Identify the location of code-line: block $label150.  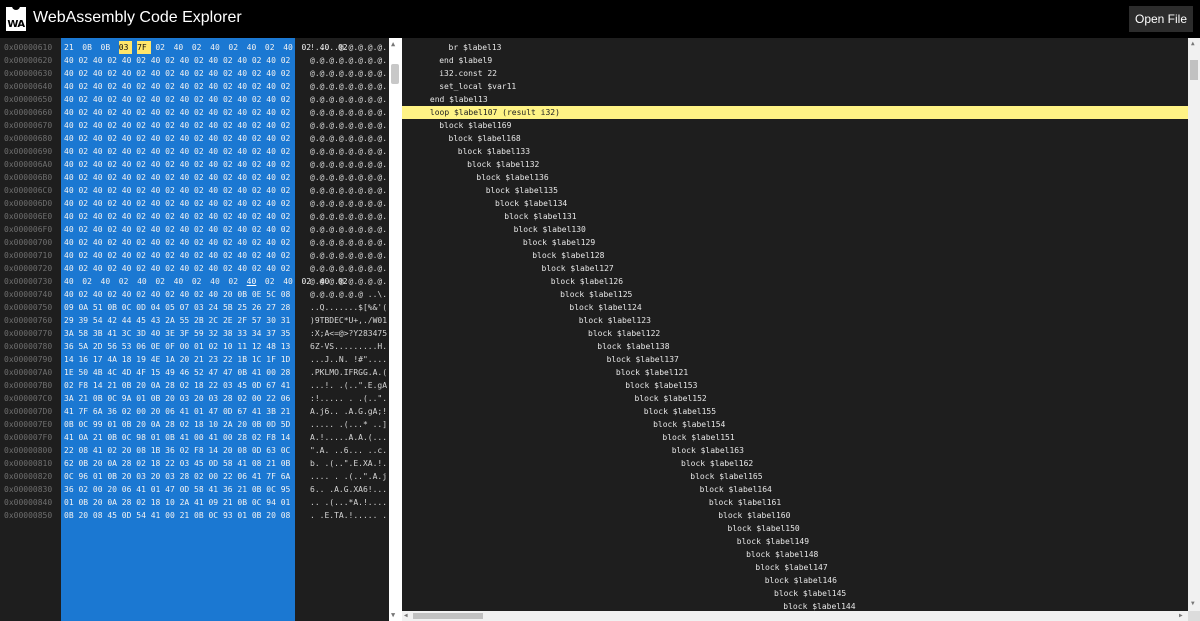
(795, 528).